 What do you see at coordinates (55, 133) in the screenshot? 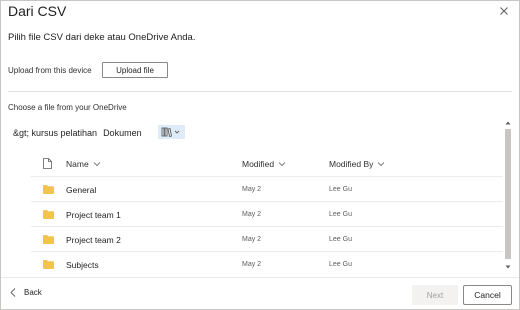
I see `breadcrumb-item-course: &gt; kursus pelatihan` at bounding box center [55, 133].